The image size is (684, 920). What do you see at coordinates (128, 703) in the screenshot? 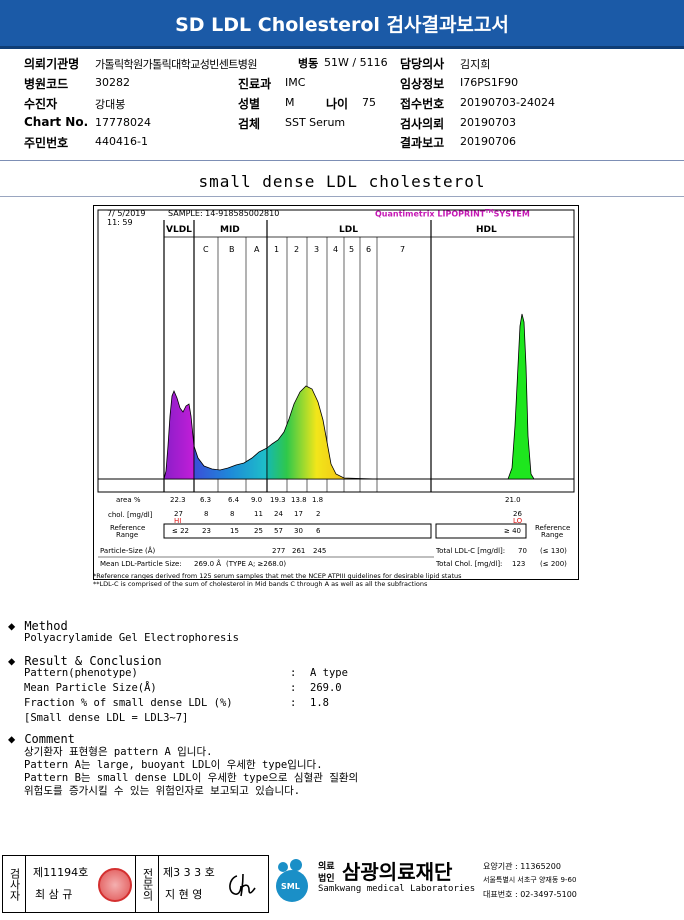
I see `result-label-fraction: Fraction % of small dense LDL (%)` at bounding box center [128, 703].